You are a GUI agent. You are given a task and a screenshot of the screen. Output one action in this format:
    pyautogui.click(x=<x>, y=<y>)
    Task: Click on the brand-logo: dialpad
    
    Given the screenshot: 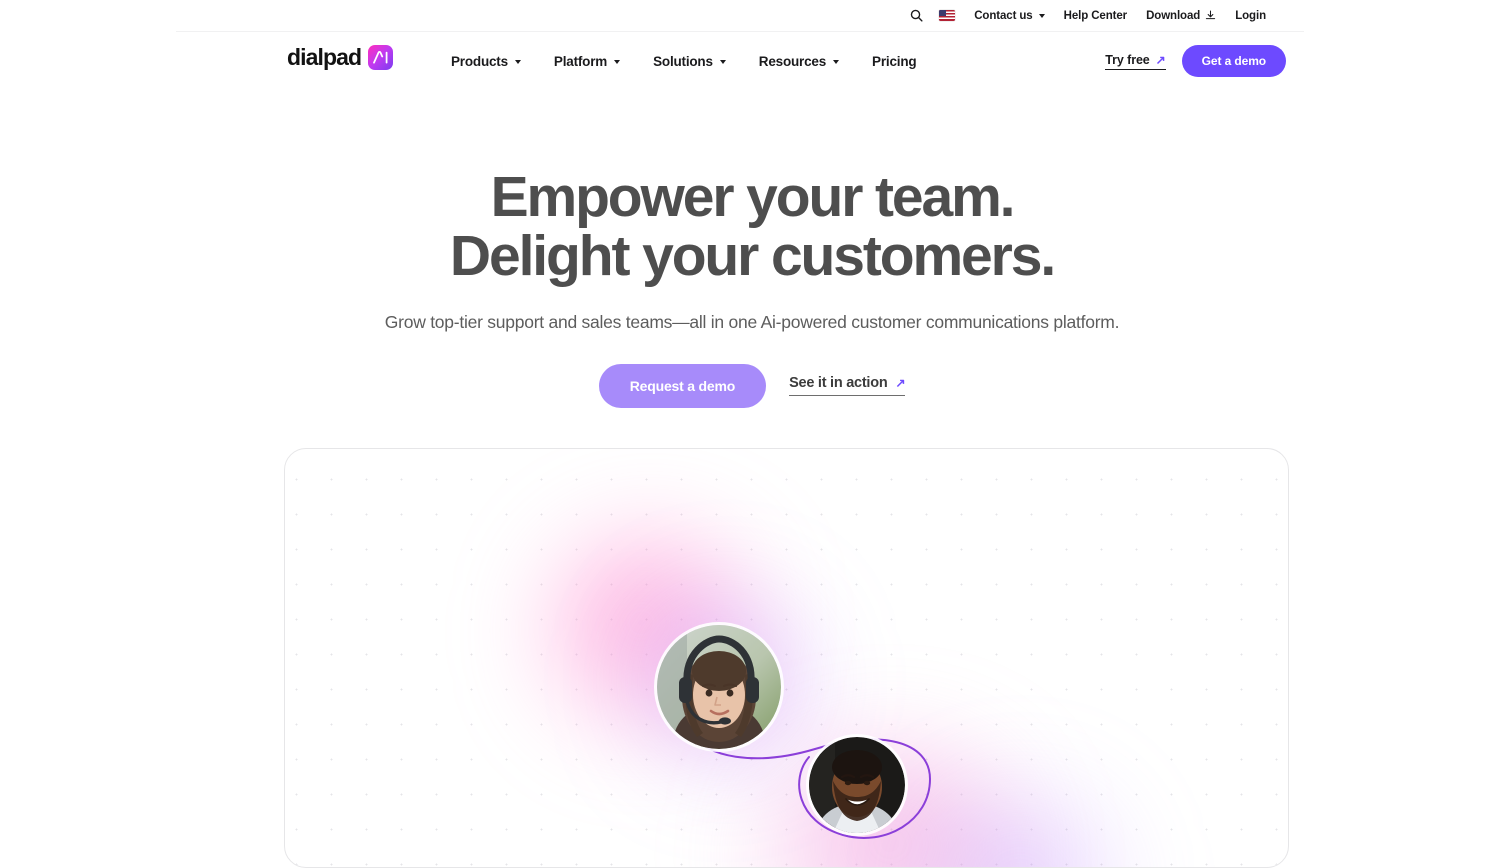 What is the action you would take?
    pyautogui.click(x=340, y=57)
    